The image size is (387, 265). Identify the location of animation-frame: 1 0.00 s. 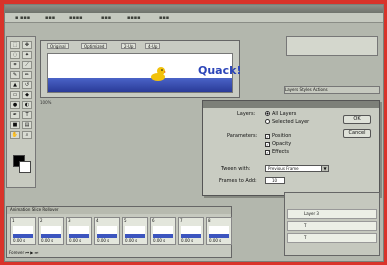
(23, 231).